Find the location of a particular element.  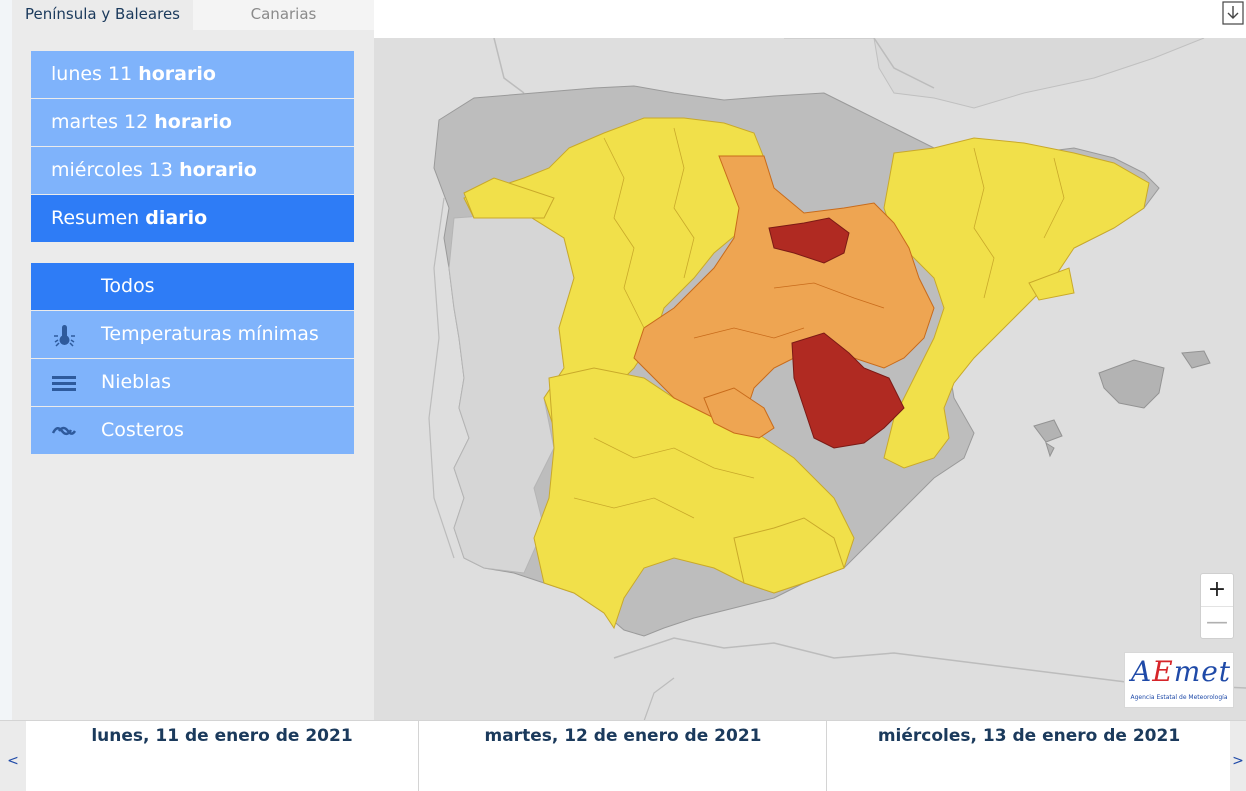

type-item-todos: Todos is located at coordinates (192, 286).